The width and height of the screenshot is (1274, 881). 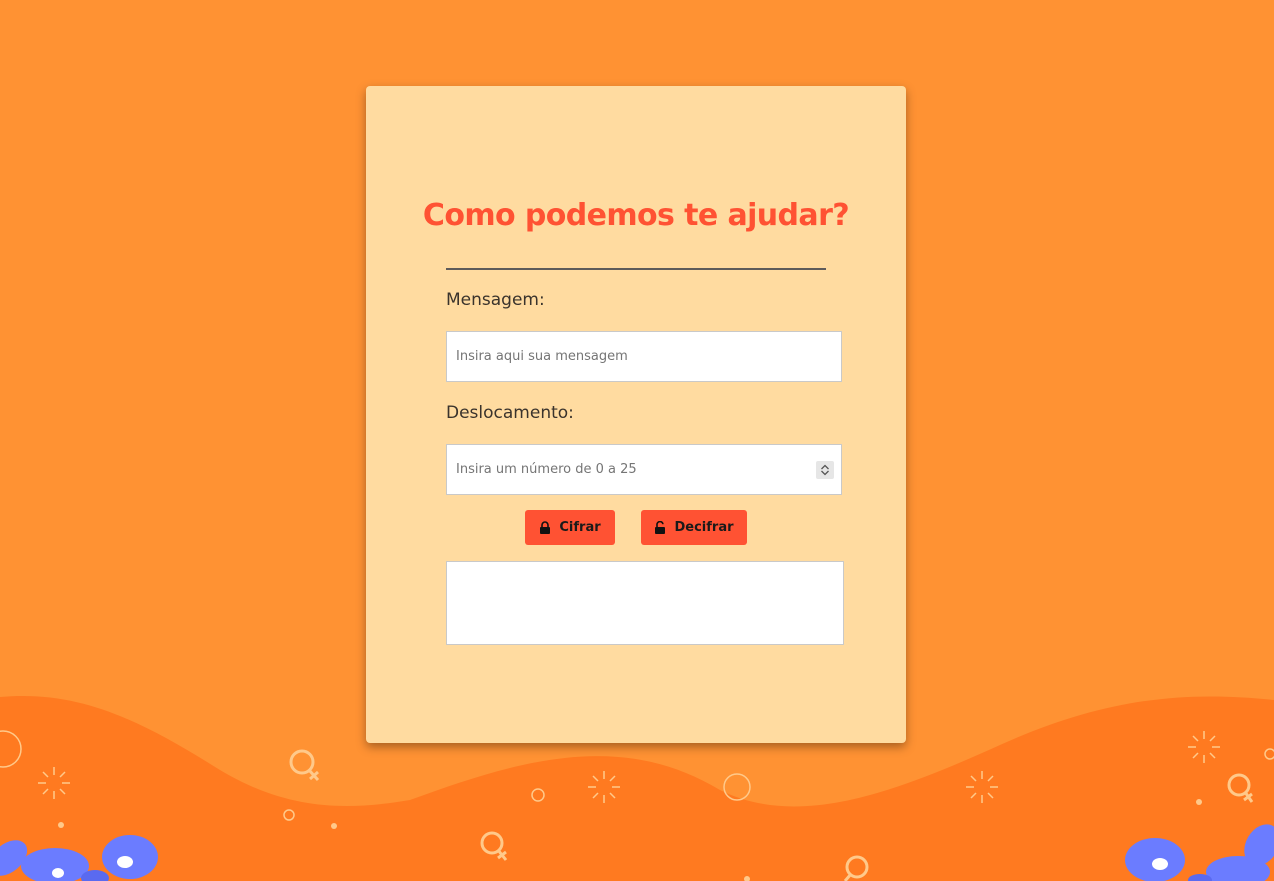 I want to click on page-title: Como podemos te ajudar?, so click(x=636, y=215).